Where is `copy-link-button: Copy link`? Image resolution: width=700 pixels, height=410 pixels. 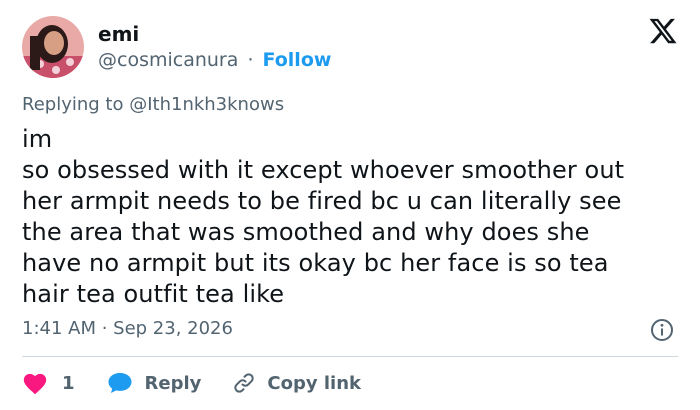
copy-link-button: Copy link is located at coordinates (296, 383).